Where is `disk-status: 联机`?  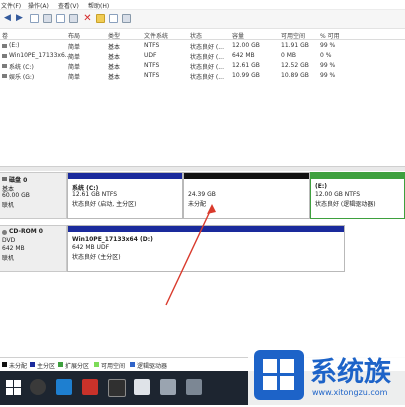
disk-status: 联机 is located at coordinates (8, 258).